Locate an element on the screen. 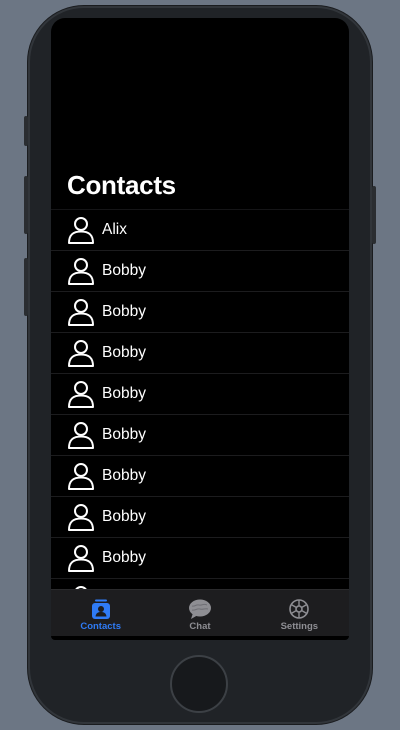 The image size is (400, 730). page-title: Contacts is located at coordinates (121, 185).